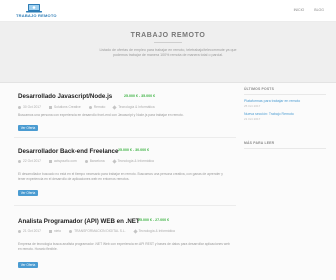 The height and width of the screenshot is (280, 336). I want to click on hero-title: TRABAJO REMOTO, so click(168, 35).